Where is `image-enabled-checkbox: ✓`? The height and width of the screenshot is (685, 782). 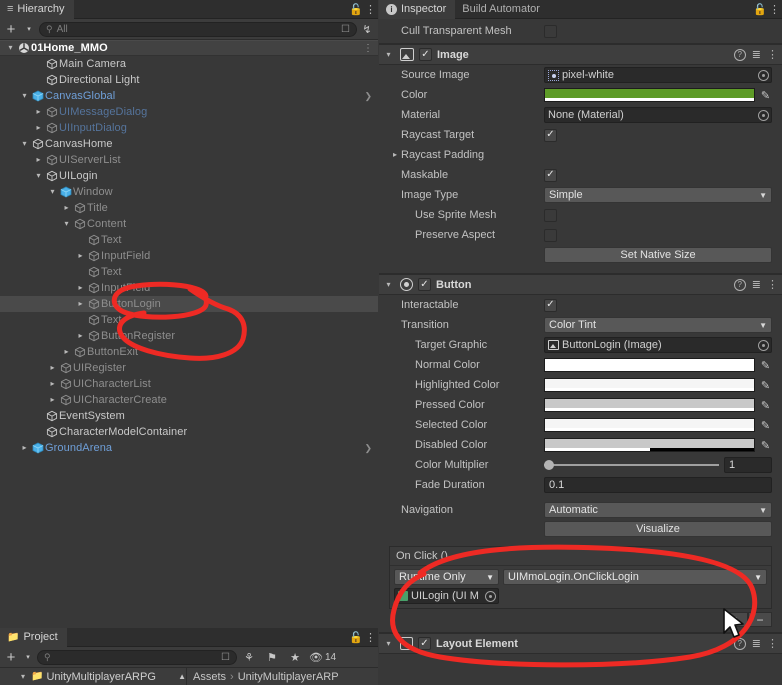
image-enabled-checkbox: ✓ is located at coordinates (425, 54).